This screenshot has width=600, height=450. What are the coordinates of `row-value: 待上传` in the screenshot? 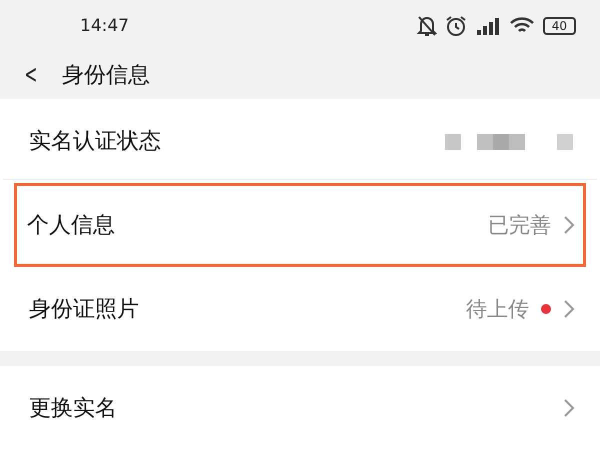 It's located at (497, 309).